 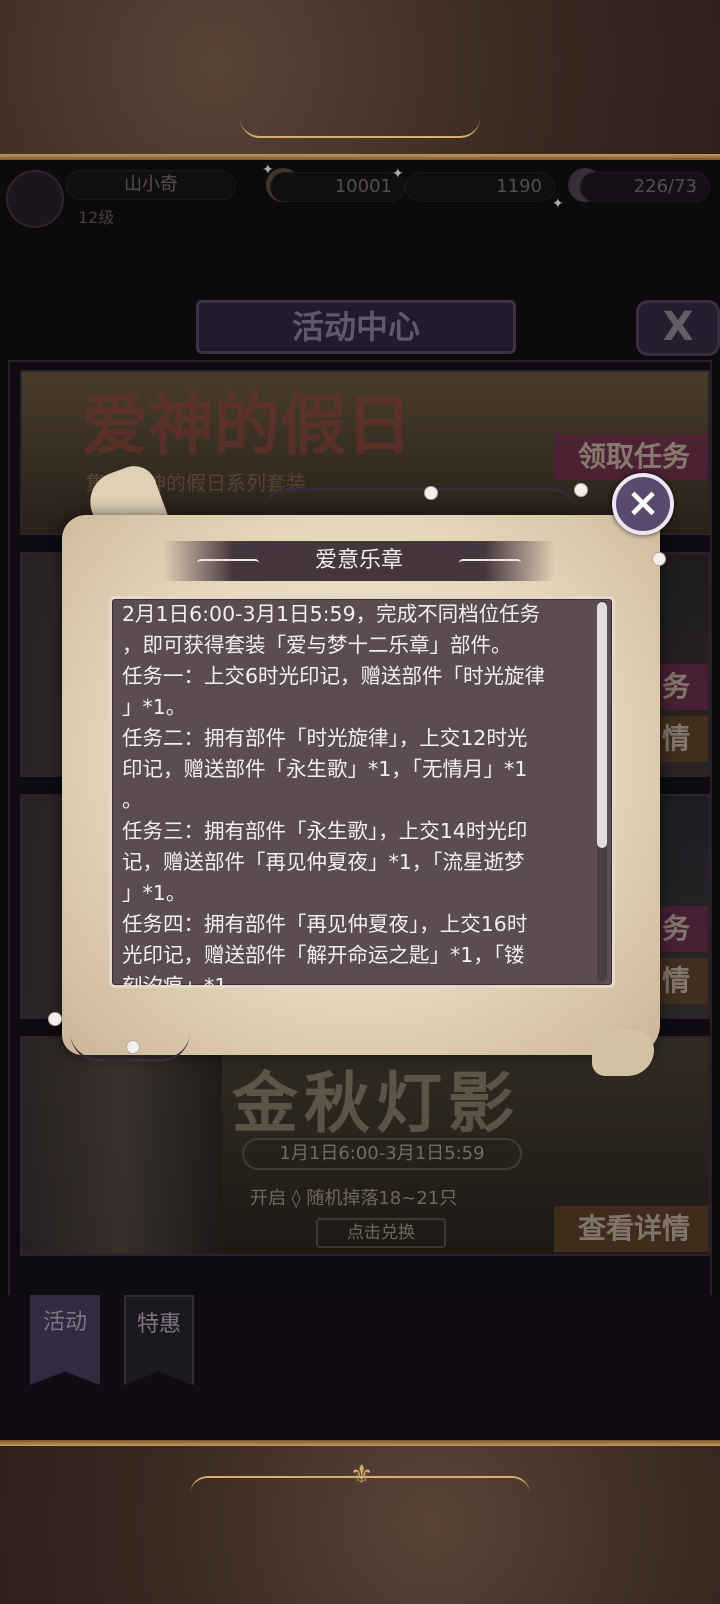 I want to click on rose-vine-decoration, so click(x=420, y=503).